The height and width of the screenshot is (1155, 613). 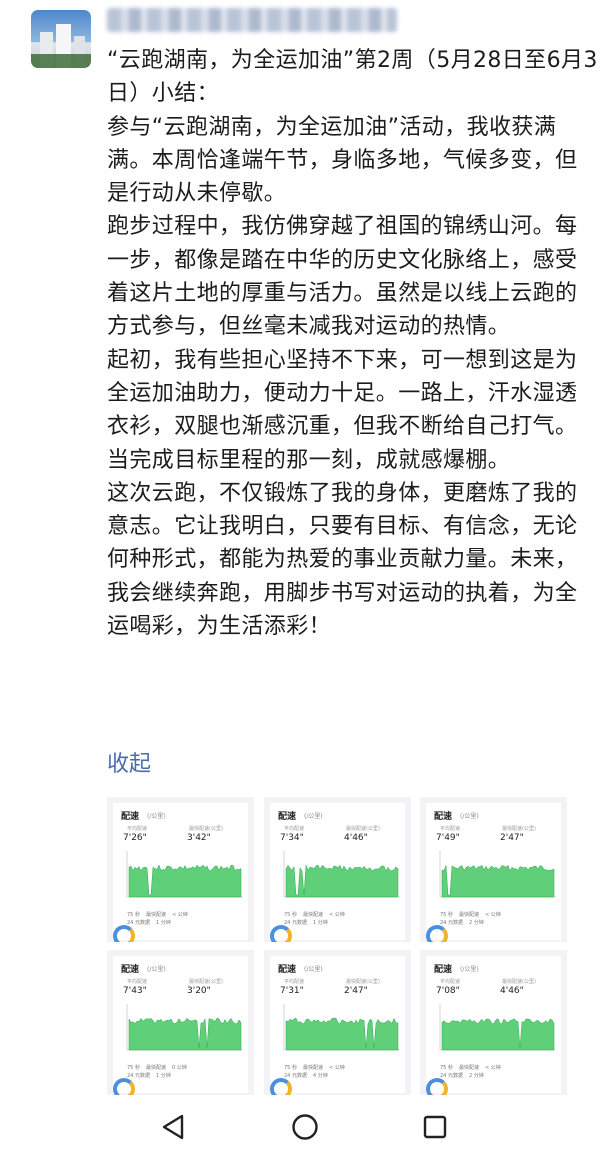 I want to click on chart-legend: 75 秒最快配速 < 公钟 24 元数据 2 分钟, so click(x=473, y=919).